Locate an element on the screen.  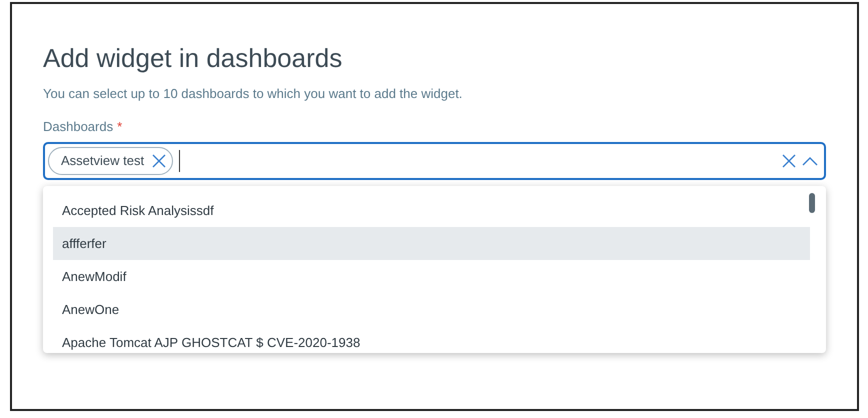
dialog-description: You can select up to 10 dashboards to which you want to add the widget. is located at coordinates (252, 94).